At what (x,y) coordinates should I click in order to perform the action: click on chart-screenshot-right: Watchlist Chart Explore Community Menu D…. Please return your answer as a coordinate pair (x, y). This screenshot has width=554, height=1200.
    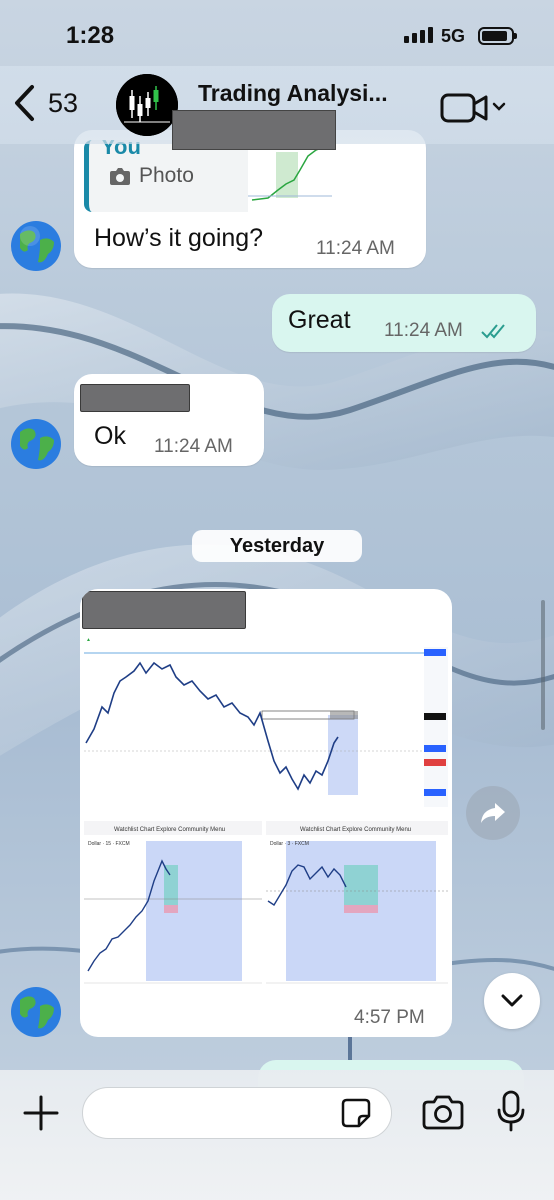
    Looking at the image, I should click on (357, 907).